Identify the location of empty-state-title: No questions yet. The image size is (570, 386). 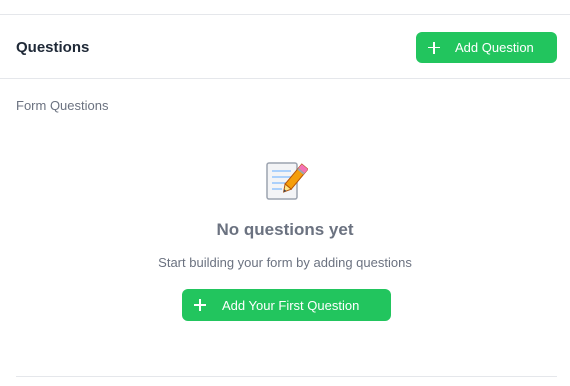
(285, 229).